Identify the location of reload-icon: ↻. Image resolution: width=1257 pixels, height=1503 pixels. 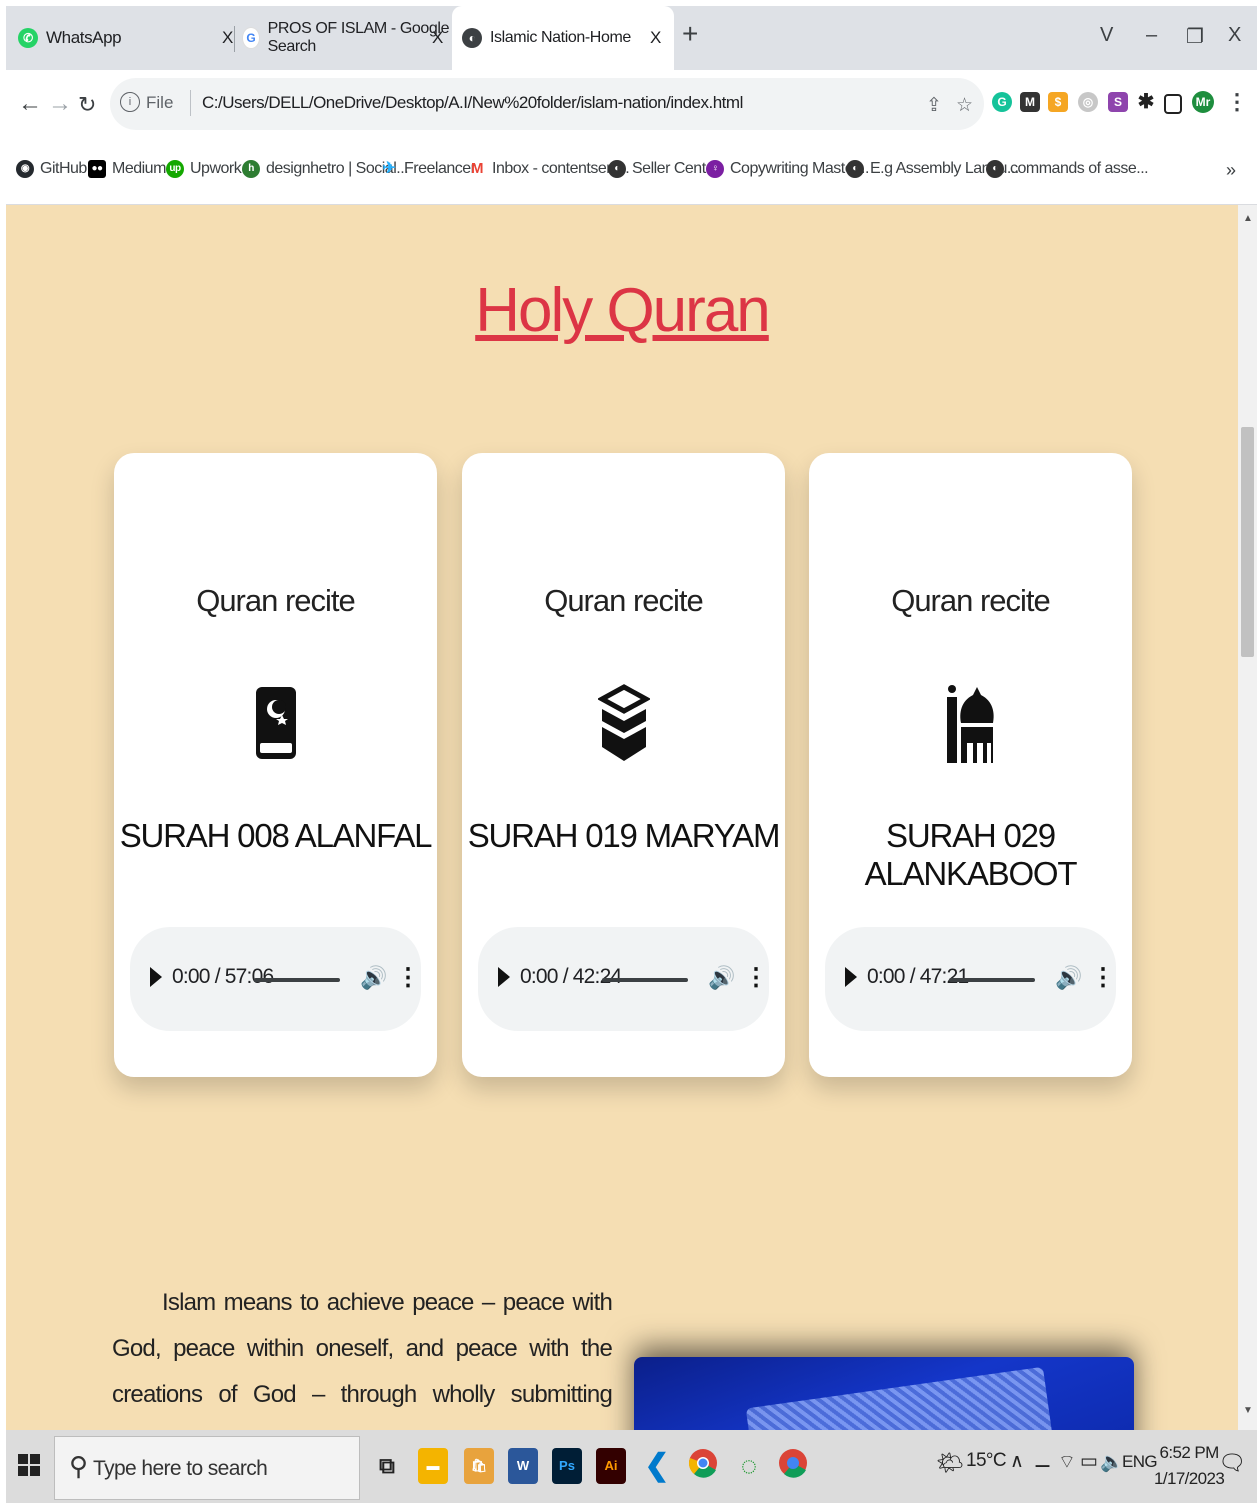
(87, 105).